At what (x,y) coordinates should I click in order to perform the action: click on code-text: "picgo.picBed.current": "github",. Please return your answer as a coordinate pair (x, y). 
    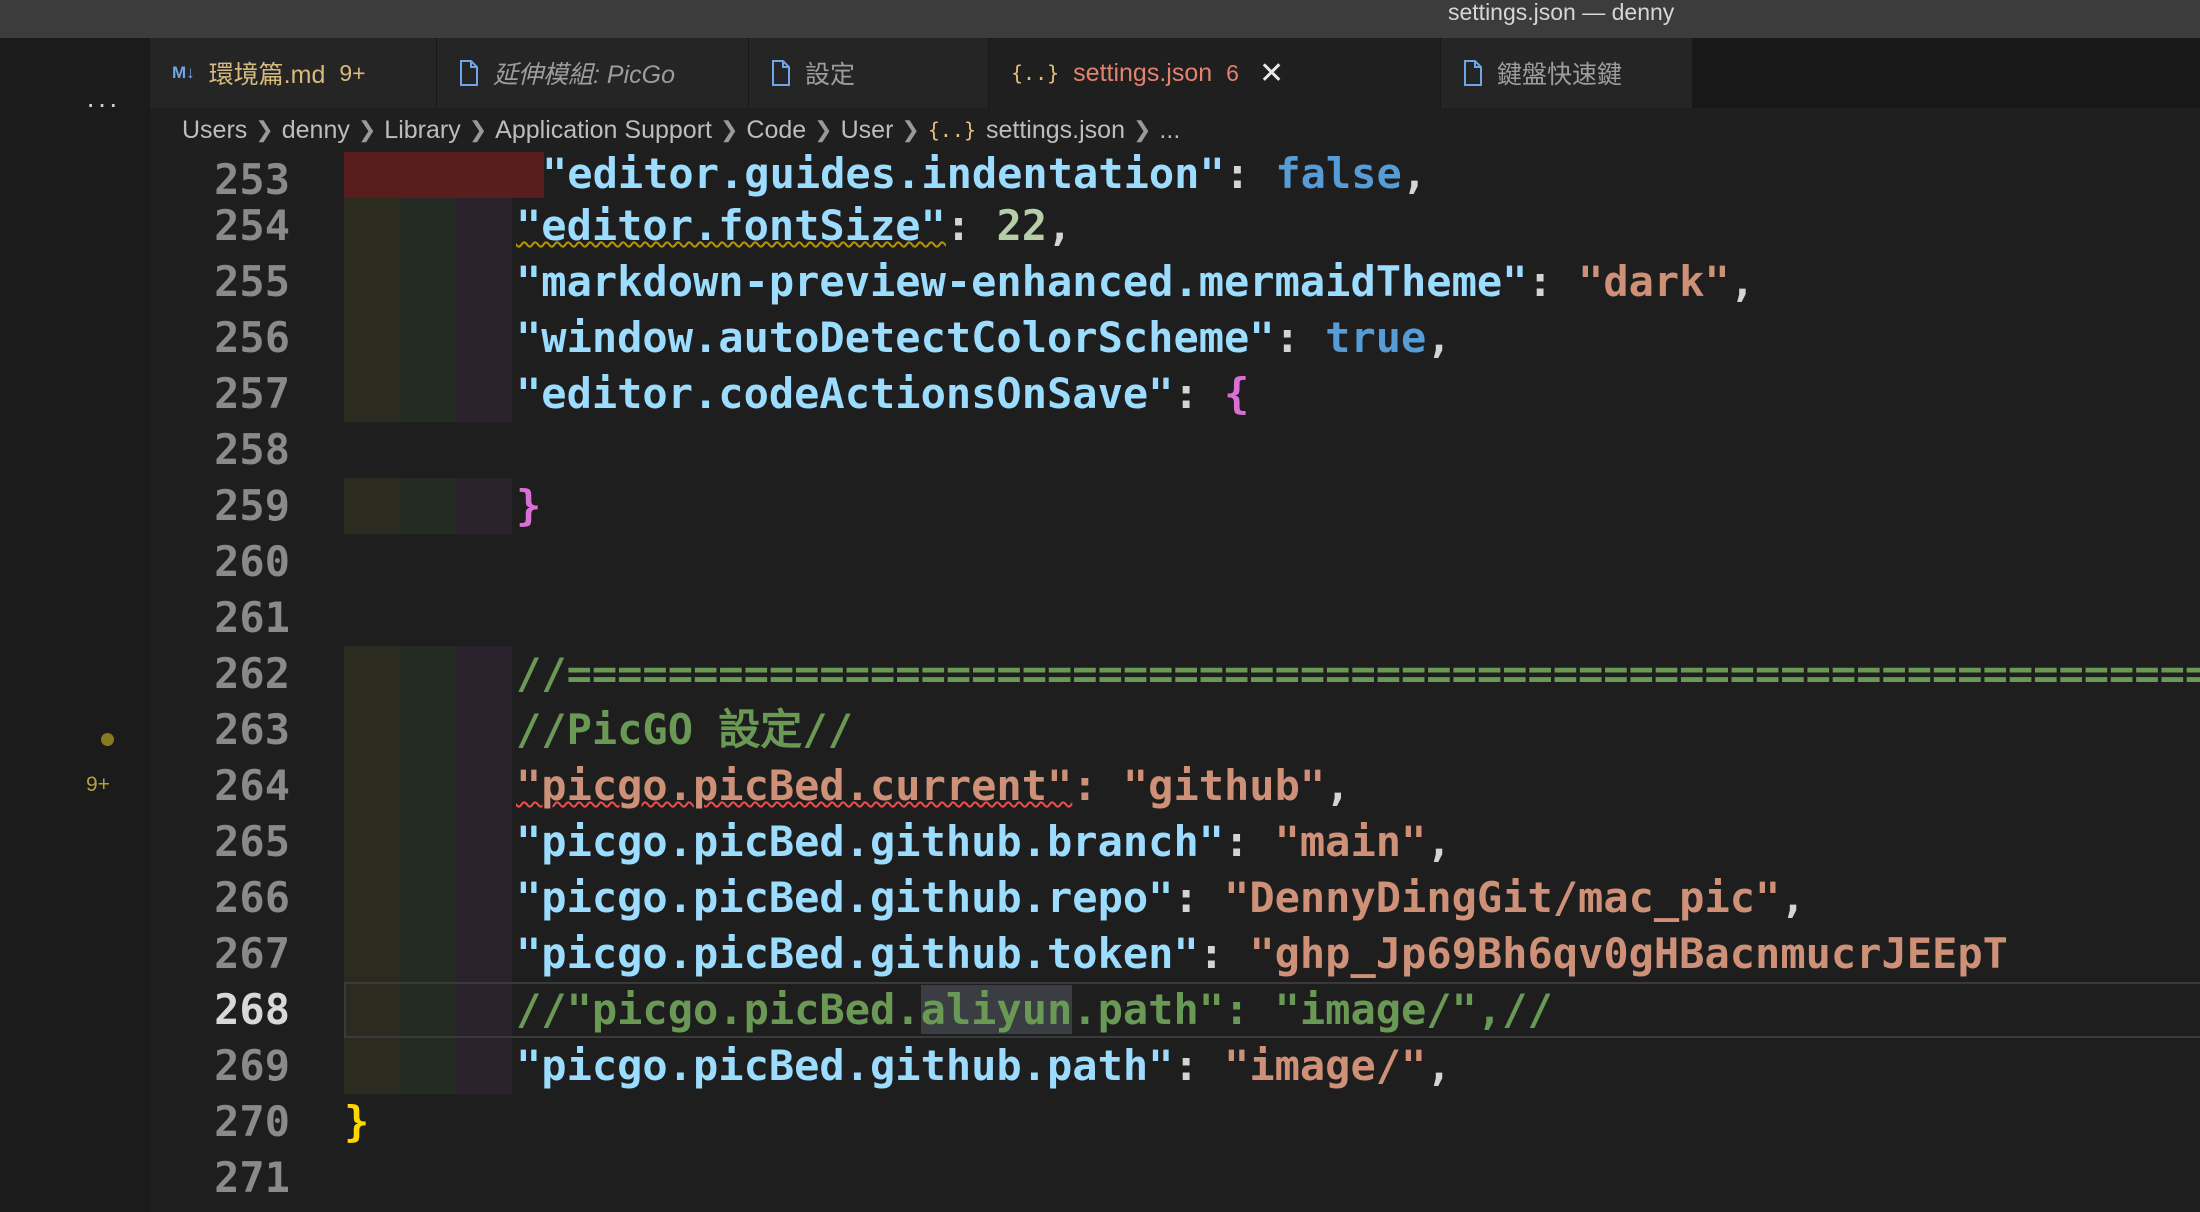
    Looking at the image, I should click on (933, 785).